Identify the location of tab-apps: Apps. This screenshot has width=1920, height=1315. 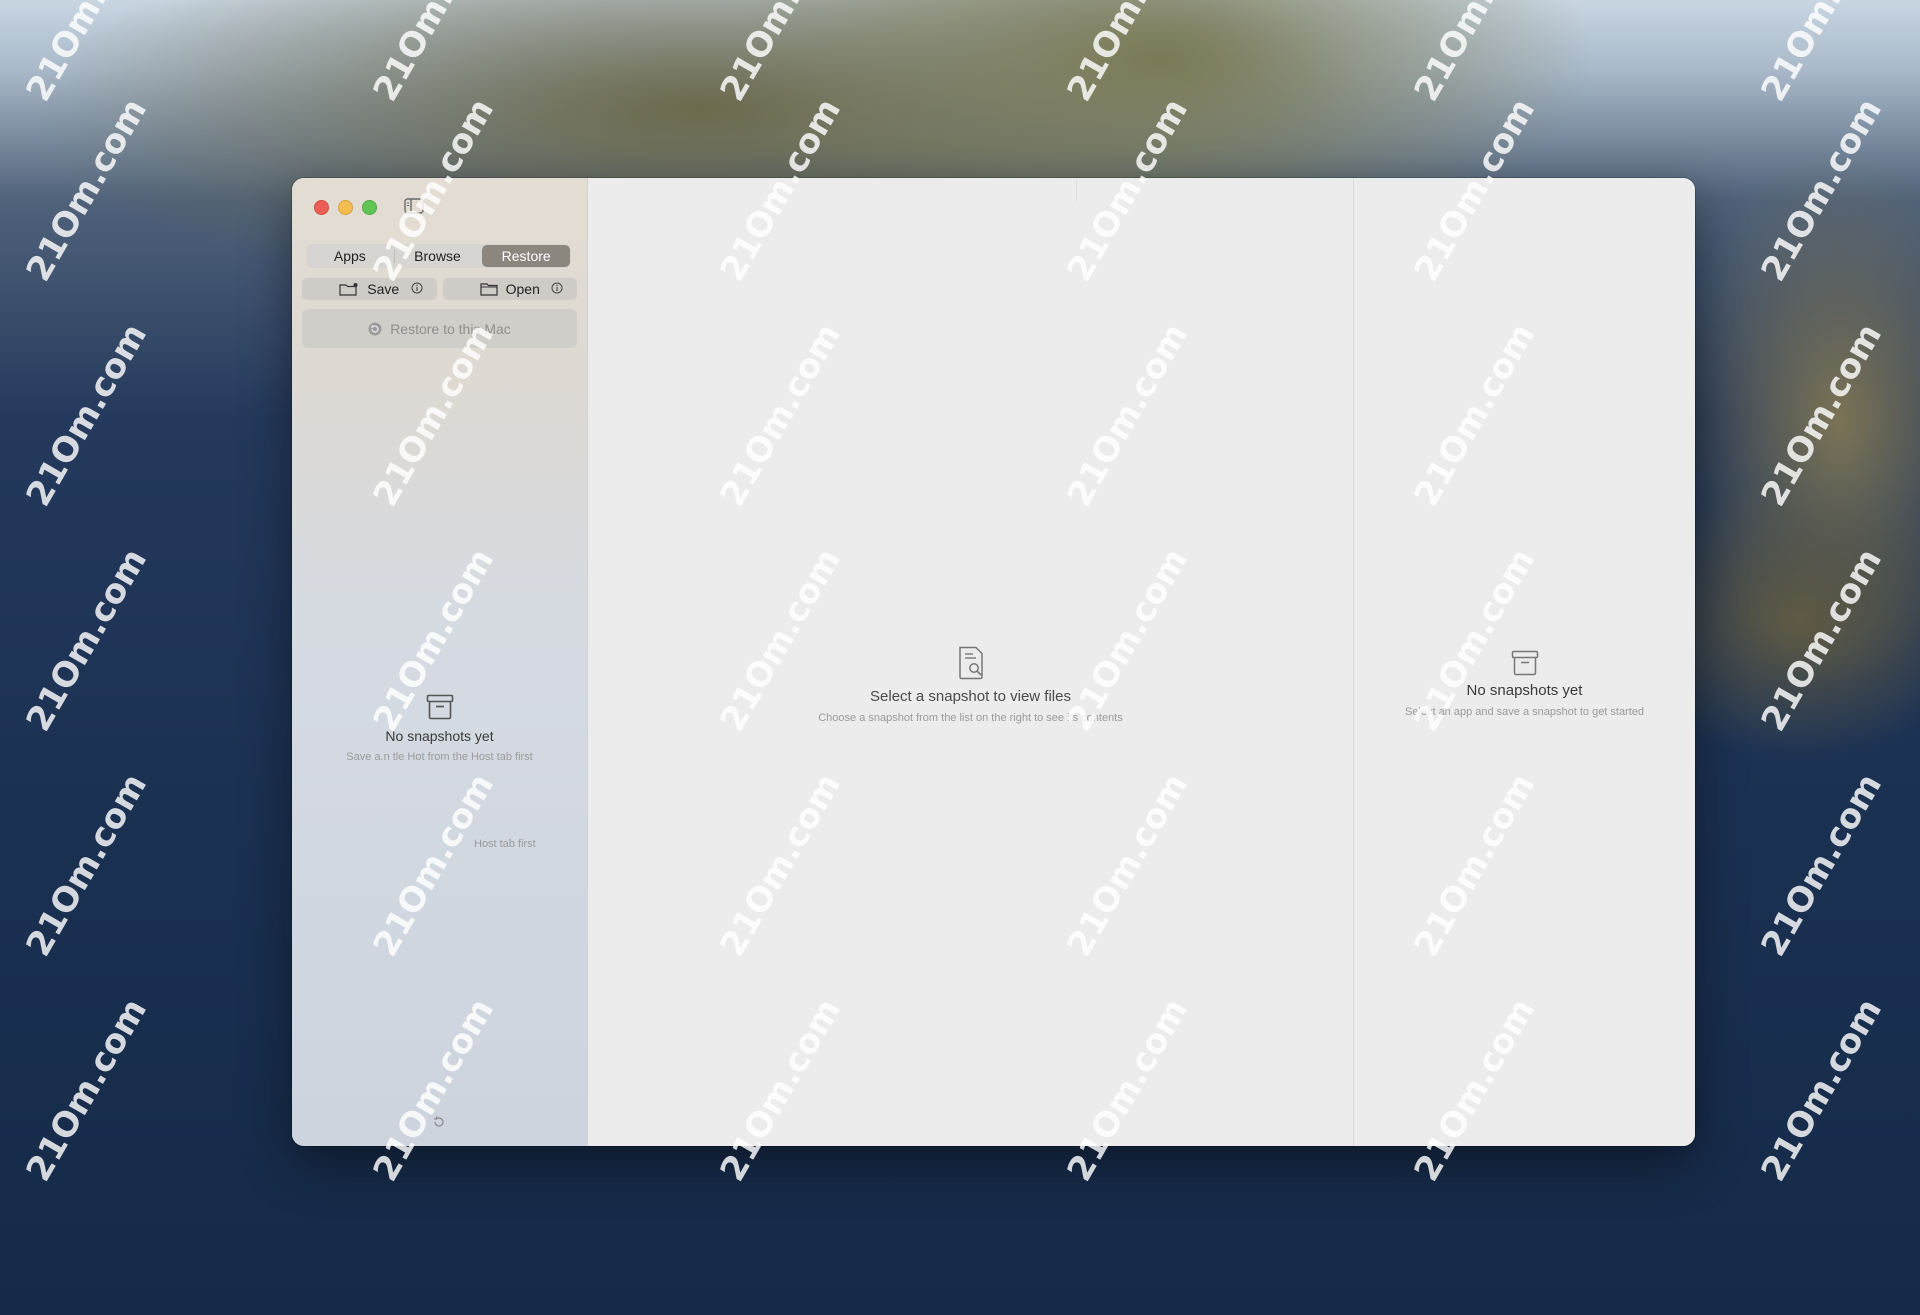
(350, 256).